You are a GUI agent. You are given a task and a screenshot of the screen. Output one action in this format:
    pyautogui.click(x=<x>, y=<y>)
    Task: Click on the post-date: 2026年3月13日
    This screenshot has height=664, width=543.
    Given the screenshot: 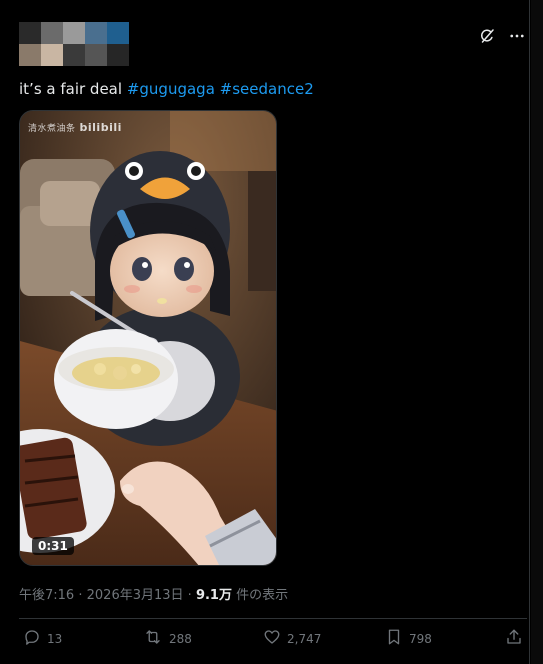 What is the action you would take?
    pyautogui.click(x=135, y=595)
    